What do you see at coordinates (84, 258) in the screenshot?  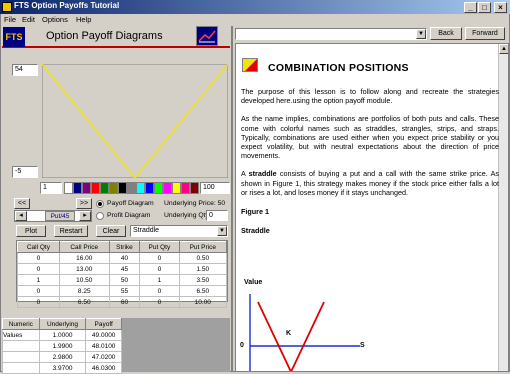 I see `table-cell: 16.00` at bounding box center [84, 258].